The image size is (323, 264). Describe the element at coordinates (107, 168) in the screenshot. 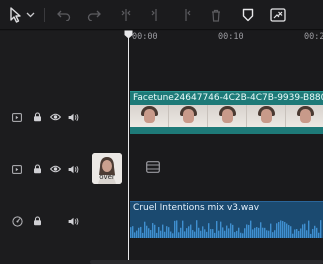

I see `cover-thumbnail: over` at that location.